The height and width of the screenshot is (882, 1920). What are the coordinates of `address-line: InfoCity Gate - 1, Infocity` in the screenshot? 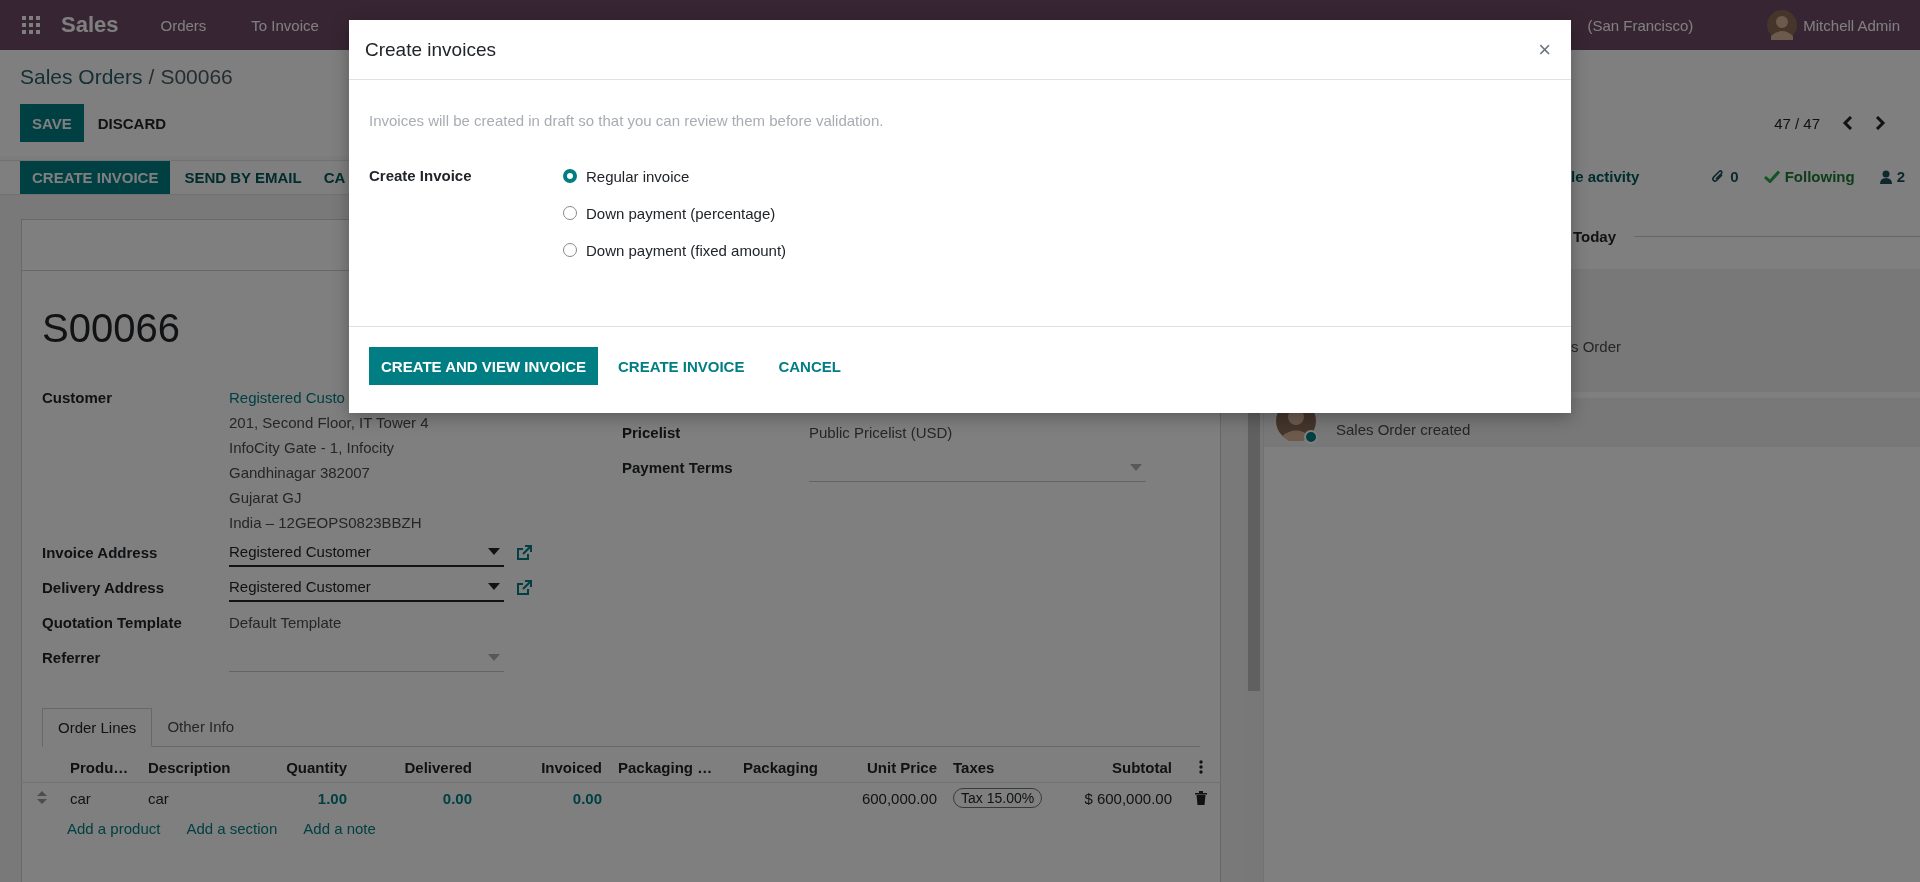 It's located at (312, 448).